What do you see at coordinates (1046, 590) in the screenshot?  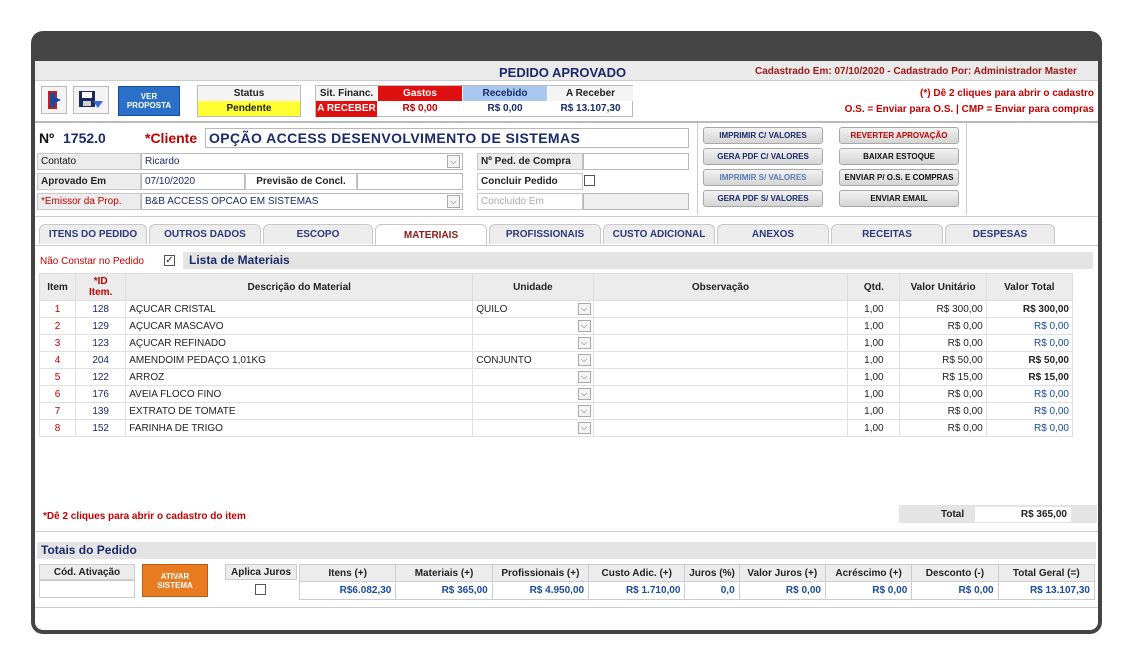 I see `totals-value: R$ 13.107,30` at bounding box center [1046, 590].